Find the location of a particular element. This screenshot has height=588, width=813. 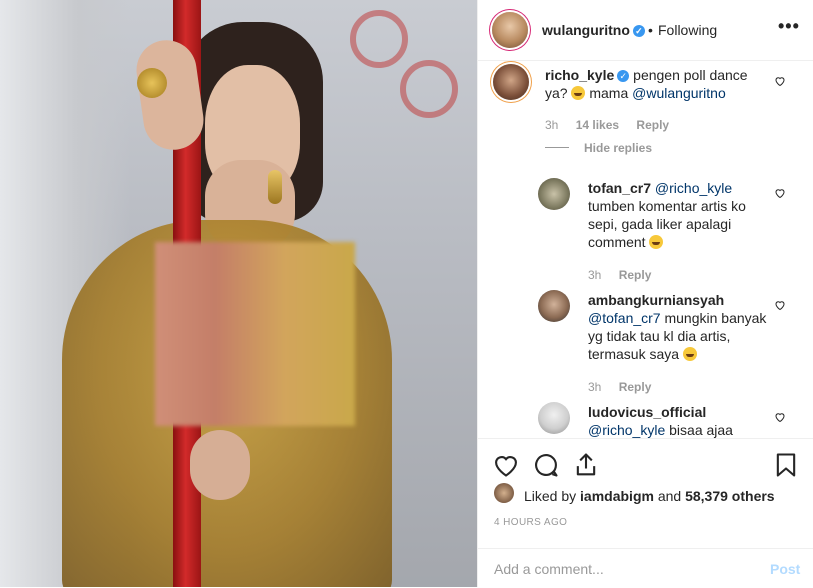

post-header: wulanguritno ✓ • Following ••• is located at coordinates (645, 30).